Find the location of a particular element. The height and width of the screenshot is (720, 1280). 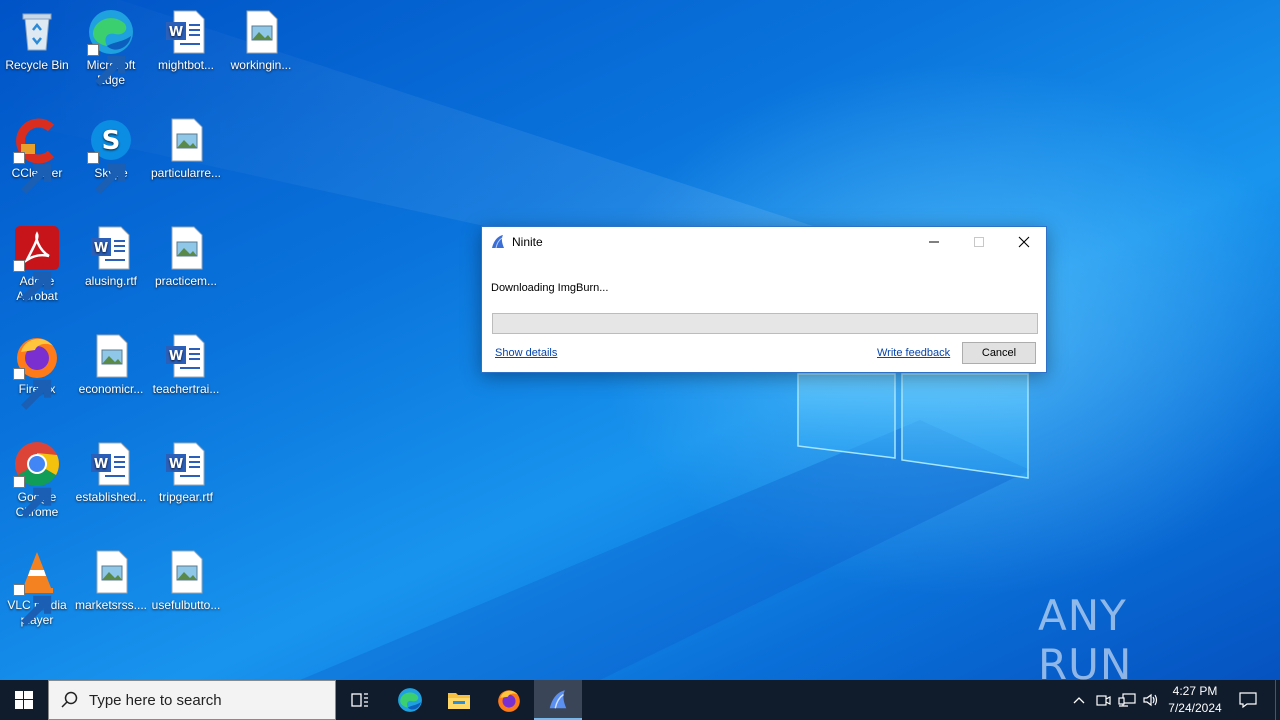

desktop-icon-tripgear-rtf: W tripgear.rtf is located at coordinates (186, 472).